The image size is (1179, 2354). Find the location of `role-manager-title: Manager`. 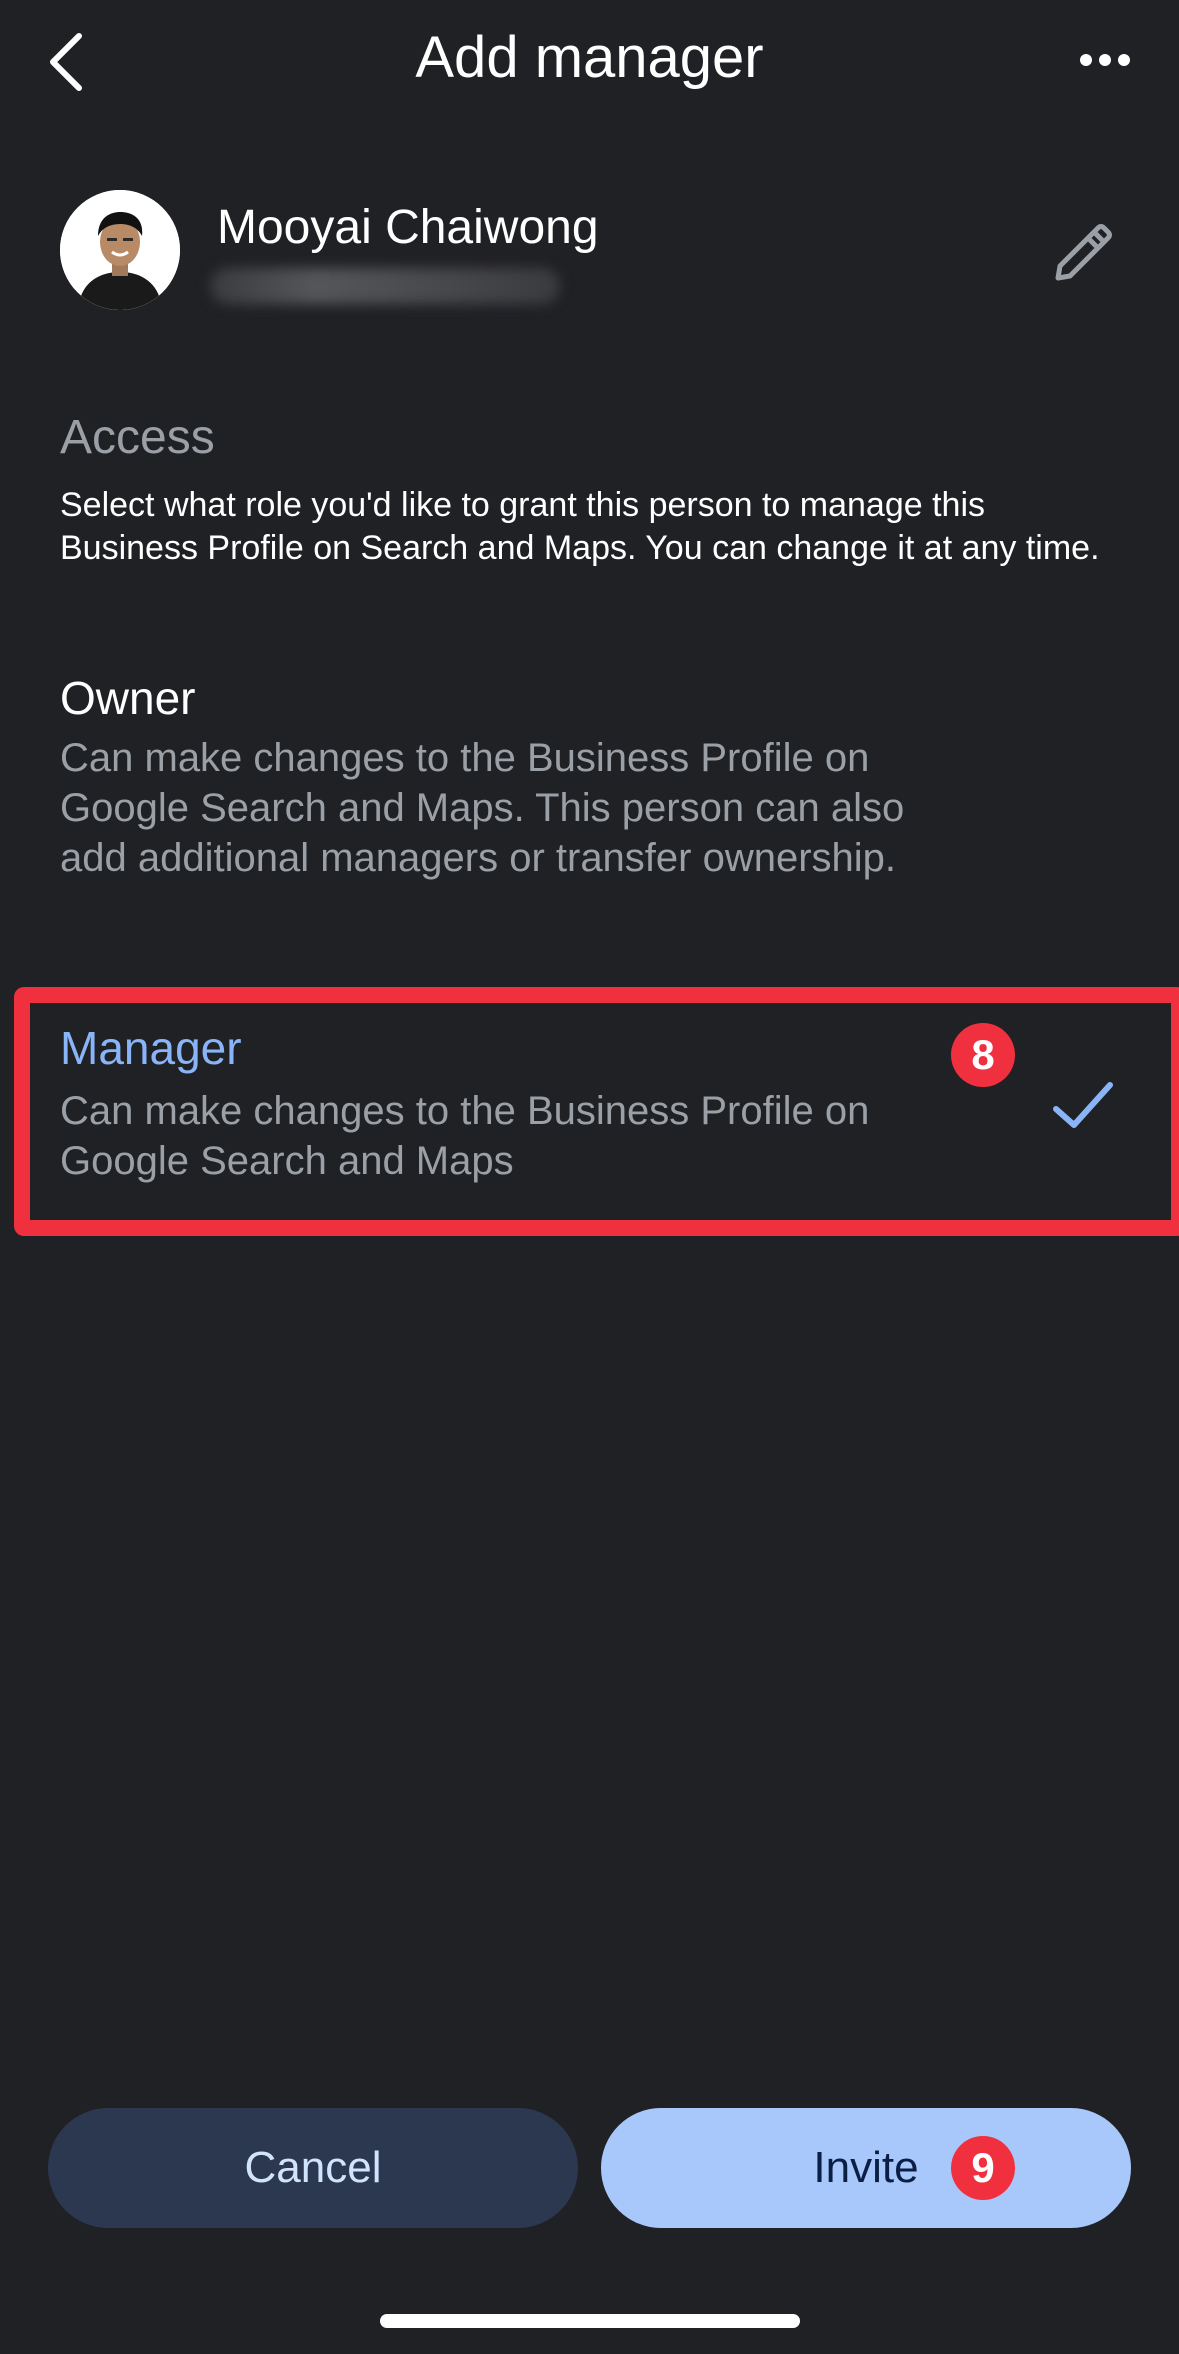

role-manager-title: Manager is located at coordinates (151, 1048).